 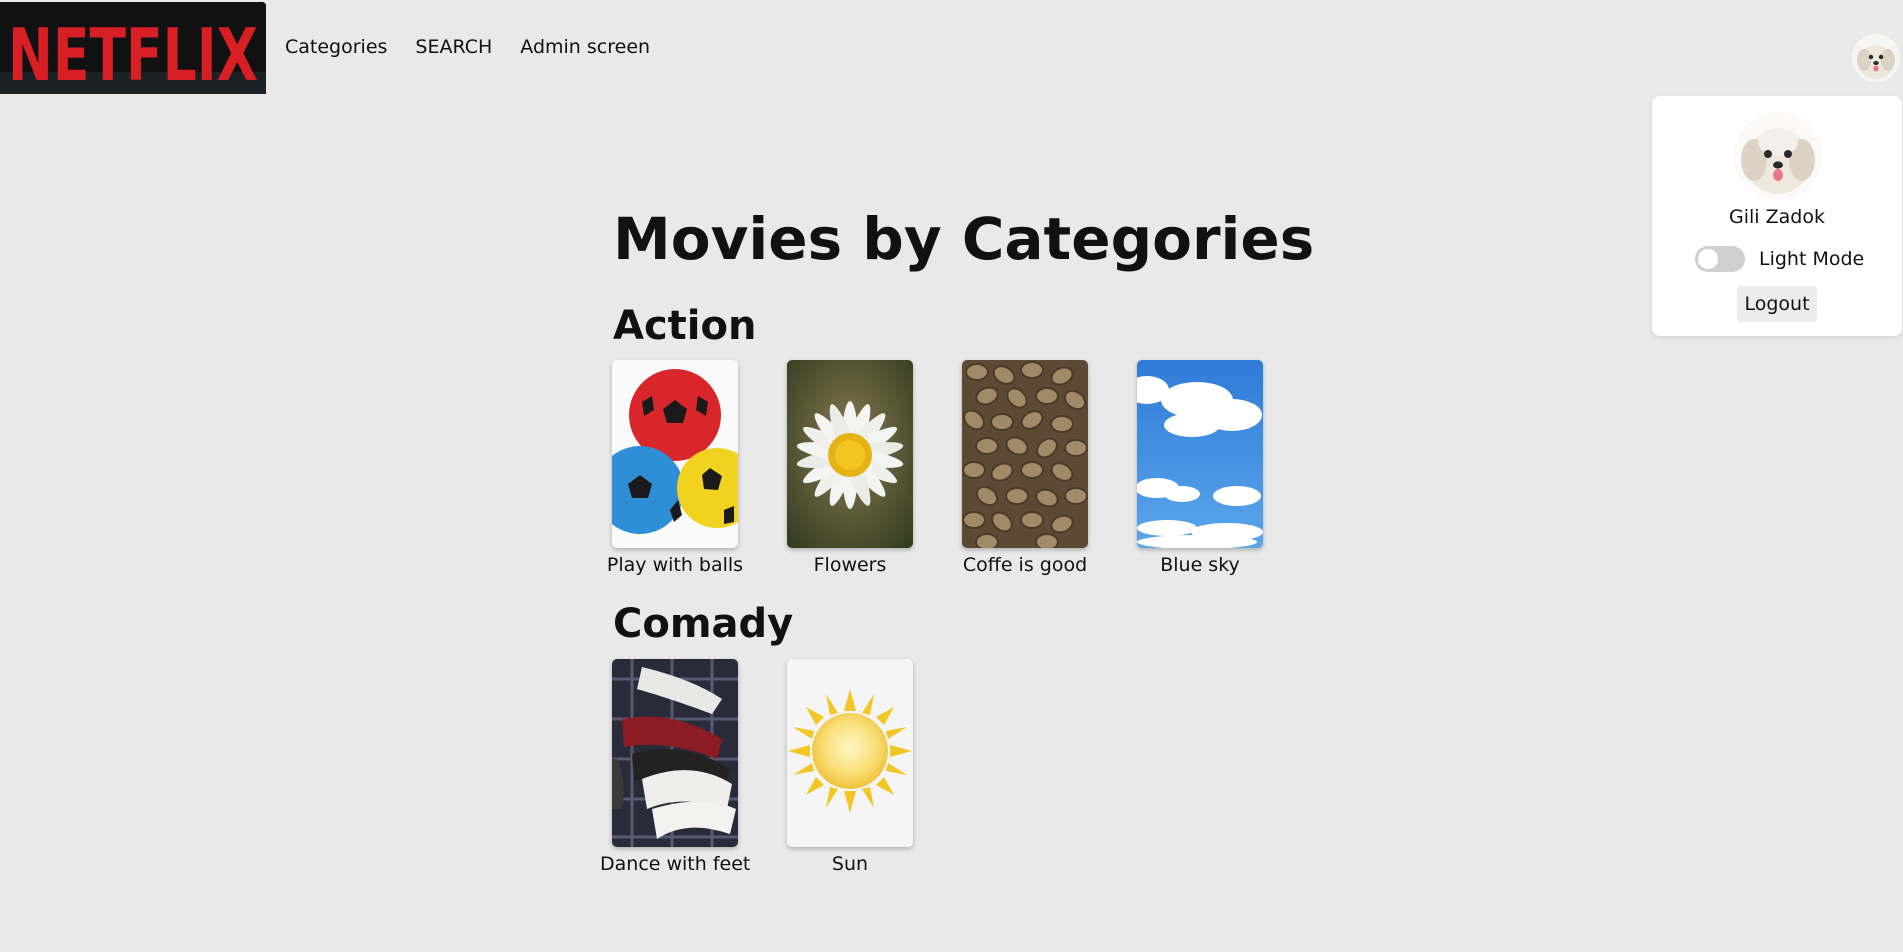 I want to click on movie-title: Coffe is good, so click(x=1025, y=565).